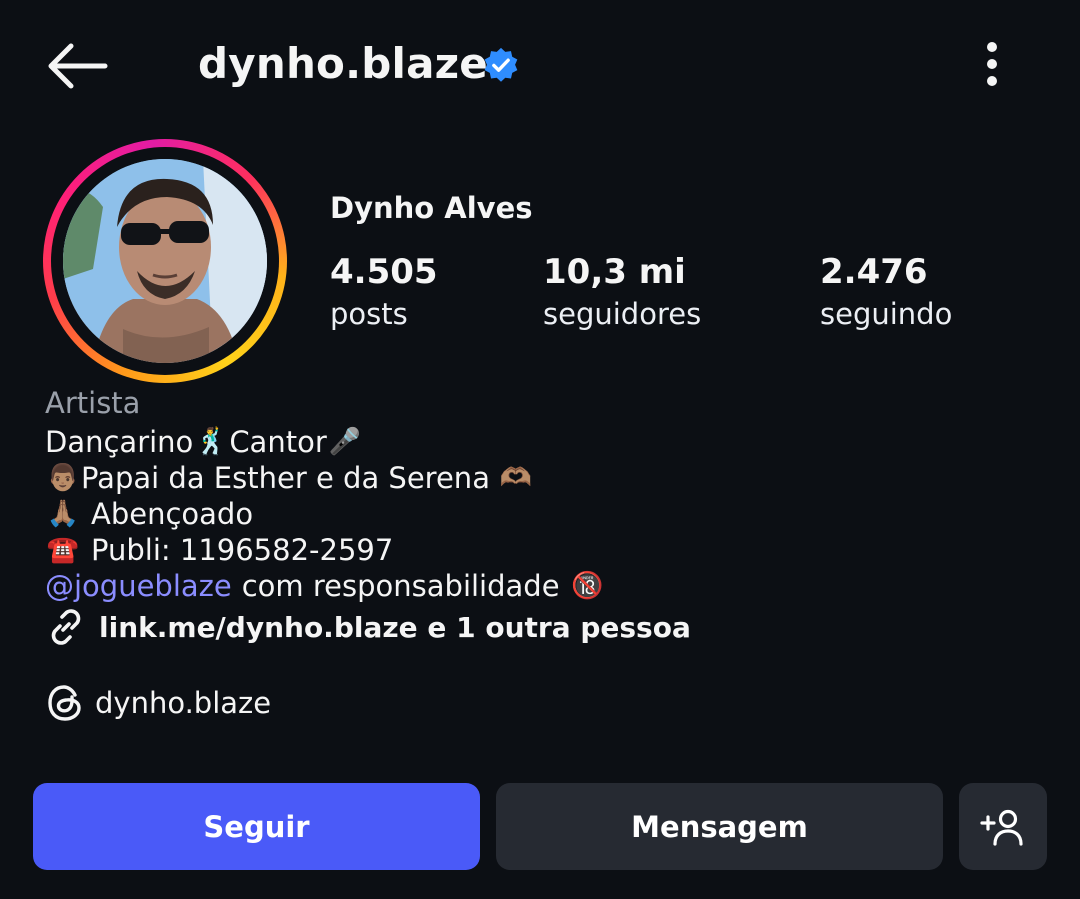 The height and width of the screenshot is (899, 1080). I want to click on more-options-button, so click(992, 64).